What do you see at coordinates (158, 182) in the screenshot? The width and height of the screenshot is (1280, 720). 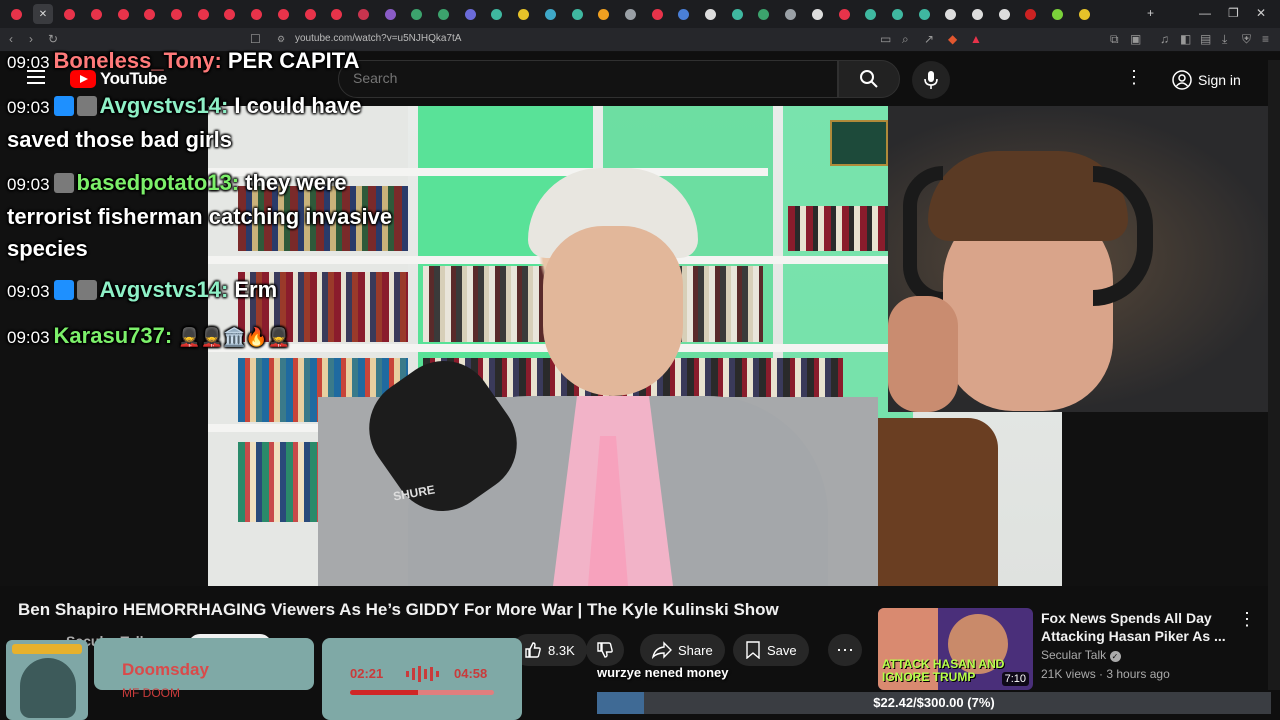 I see `chat-username: basedpotato13:` at bounding box center [158, 182].